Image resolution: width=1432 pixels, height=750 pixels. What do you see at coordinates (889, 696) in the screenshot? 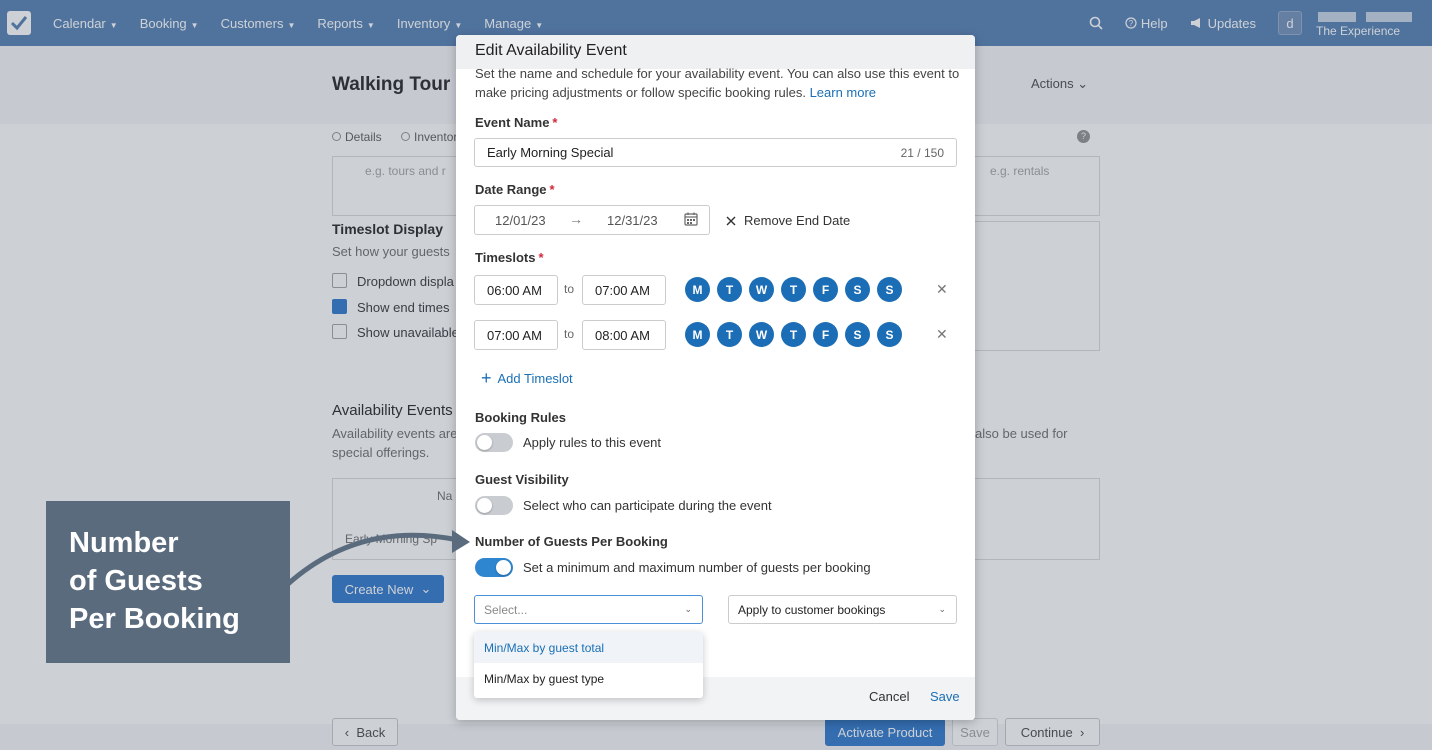
I see `cancel-button: Cancel` at bounding box center [889, 696].